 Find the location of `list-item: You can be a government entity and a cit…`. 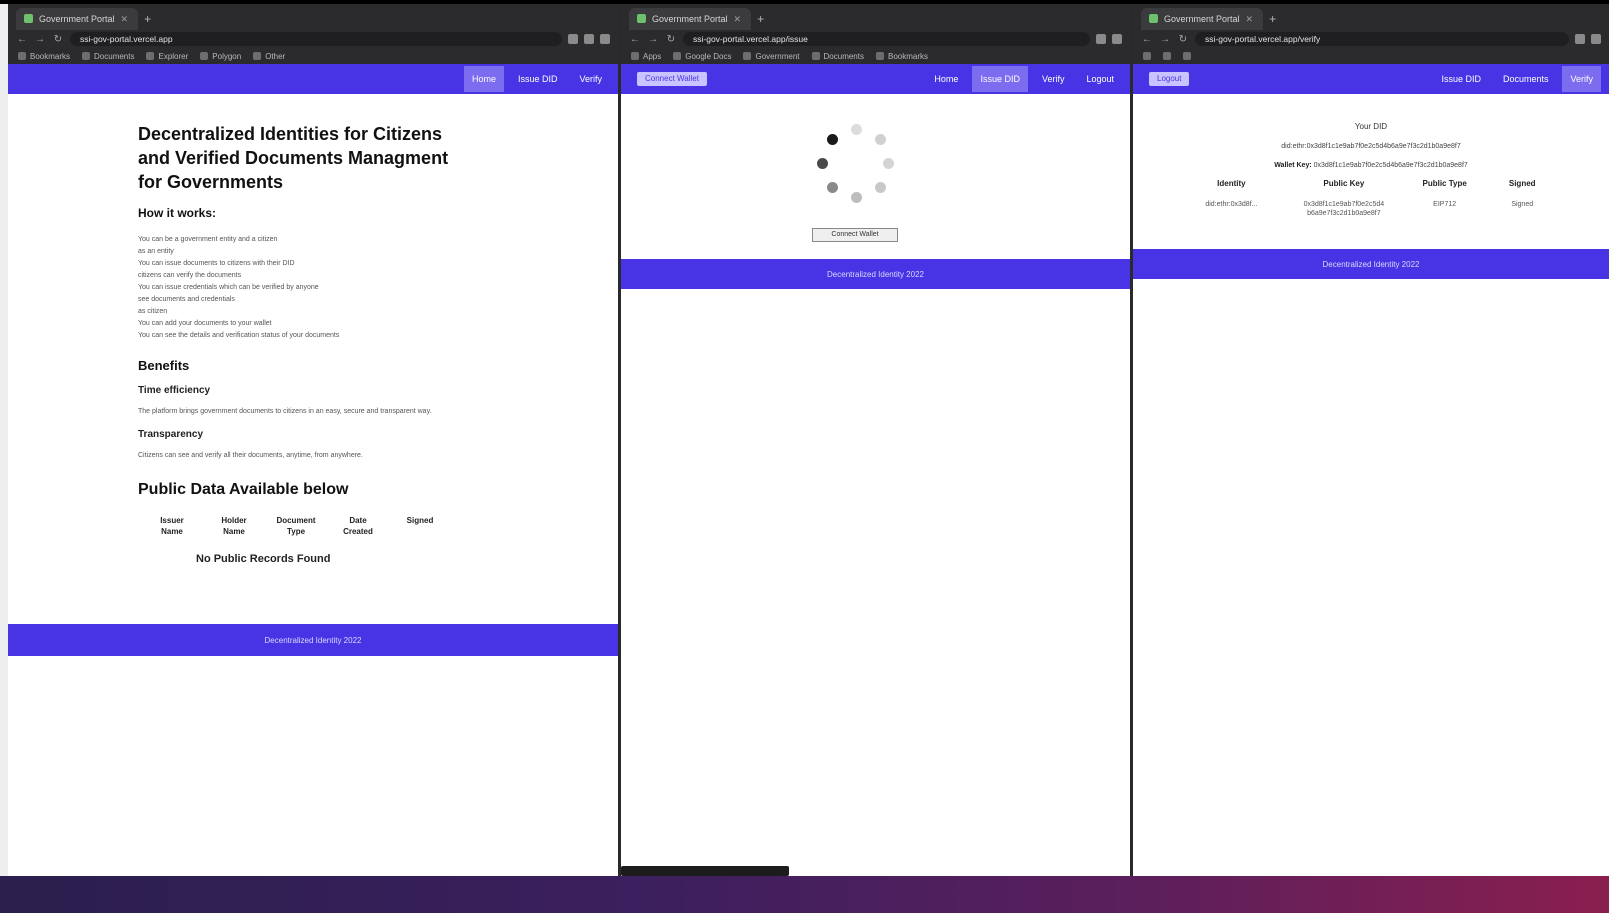

list-item: You can be a government entity and a cit… is located at coordinates (208, 239).